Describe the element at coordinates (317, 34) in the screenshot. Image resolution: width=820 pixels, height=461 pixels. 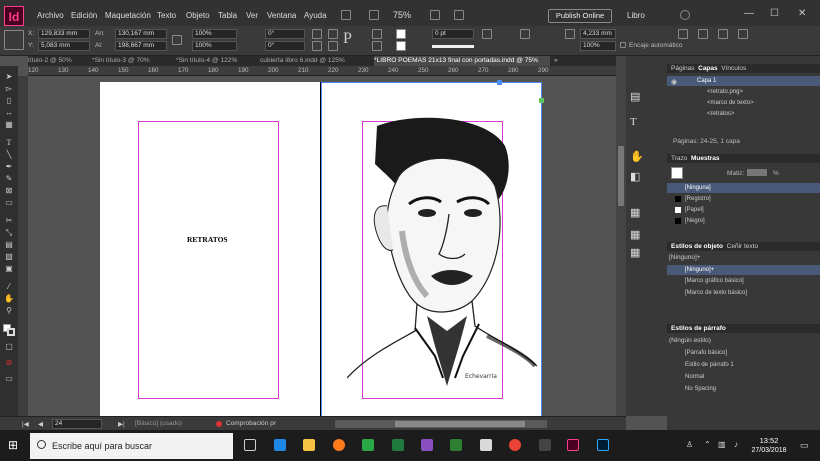
I see `rotate-cw-icon` at that location.